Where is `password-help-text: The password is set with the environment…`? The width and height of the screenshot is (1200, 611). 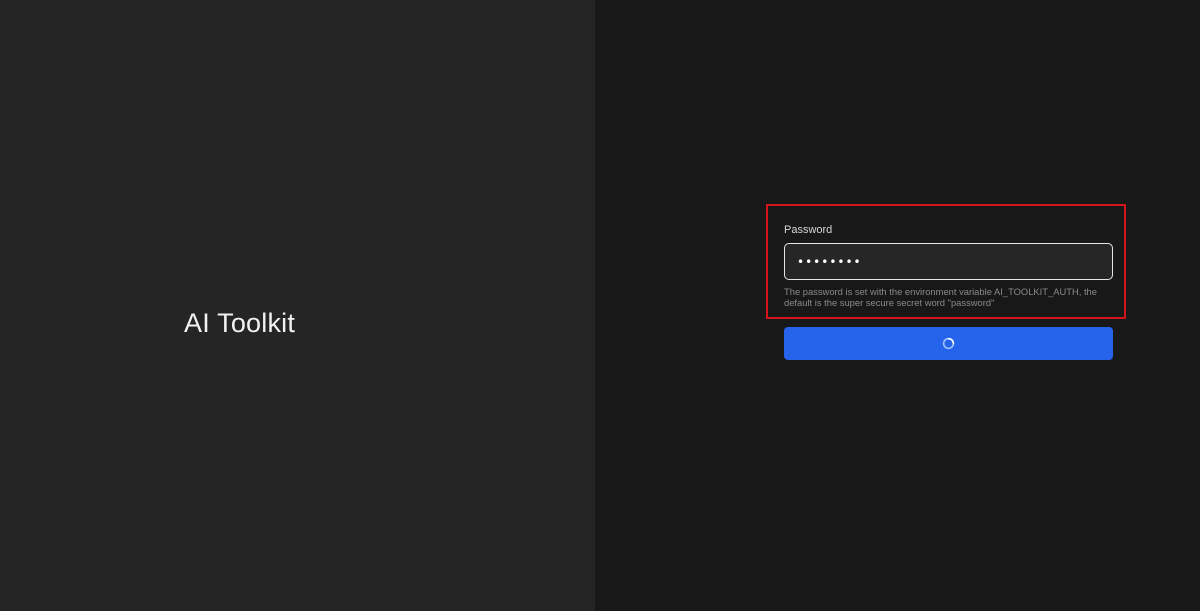 password-help-text: The password is set with the environment… is located at coordinates (940, 297).